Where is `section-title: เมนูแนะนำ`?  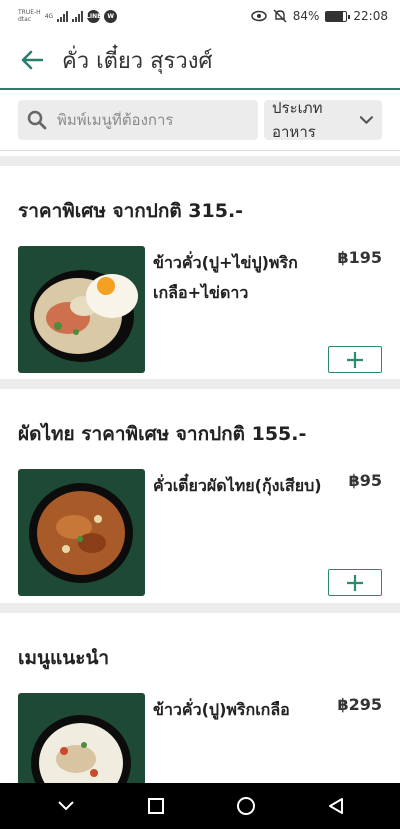 section-title: เมนูแนะนำ is located at coordinates (64, 658).